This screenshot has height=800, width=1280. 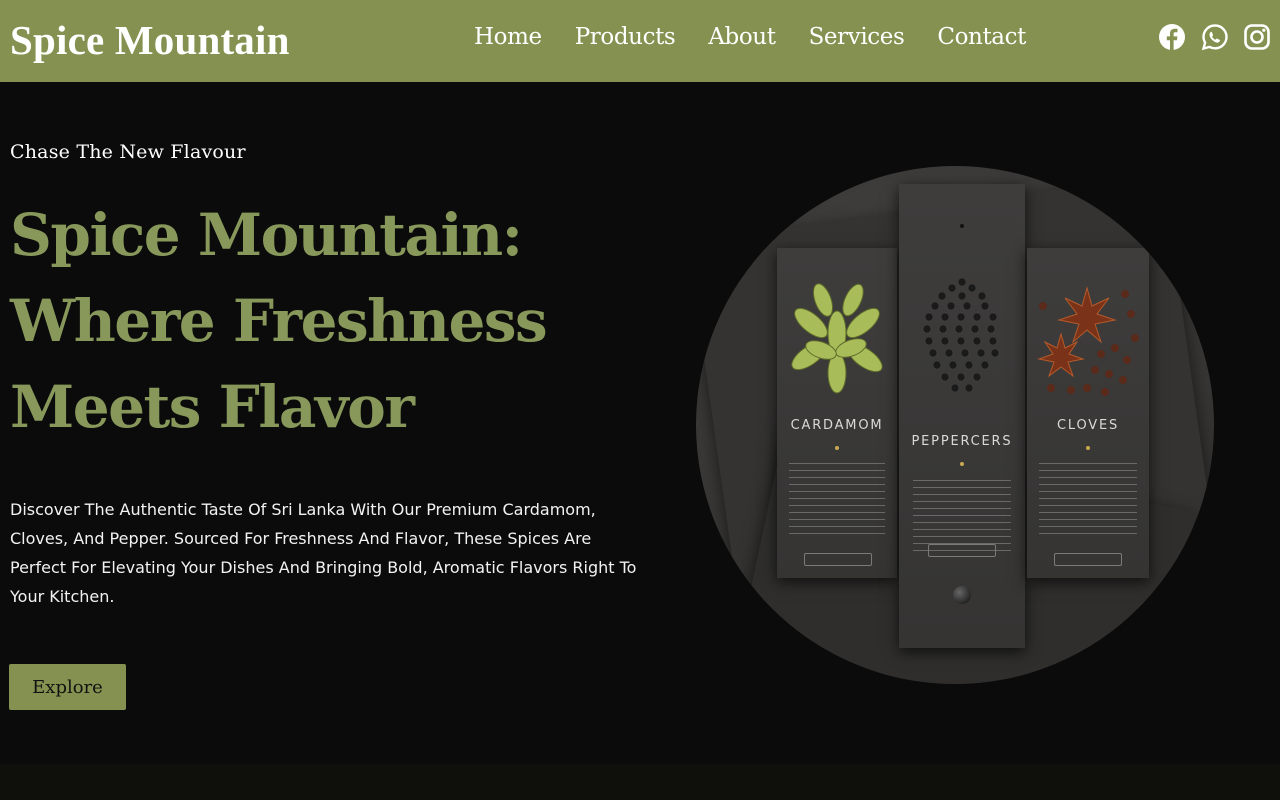 What do you see at coordinates (508, 37) in the screenshot?
I see `nav-link-home: Home` at bounding box center [508, 37].